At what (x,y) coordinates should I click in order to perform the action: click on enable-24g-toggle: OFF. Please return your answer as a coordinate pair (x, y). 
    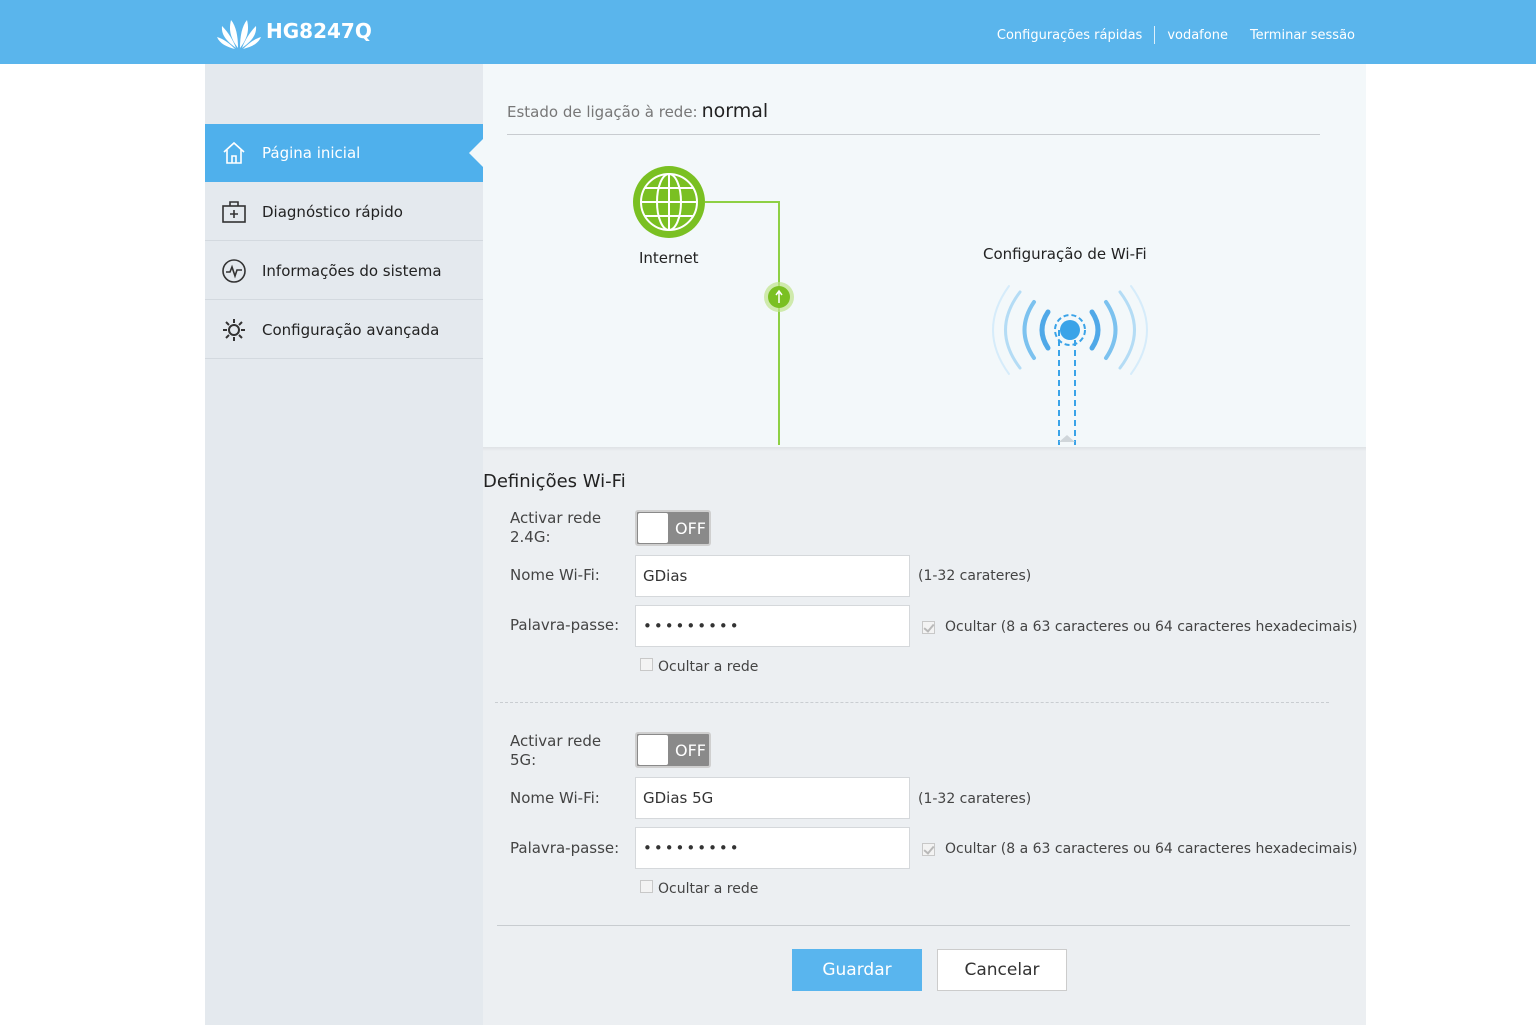
    Looking at the image, I should click on (673, 528).